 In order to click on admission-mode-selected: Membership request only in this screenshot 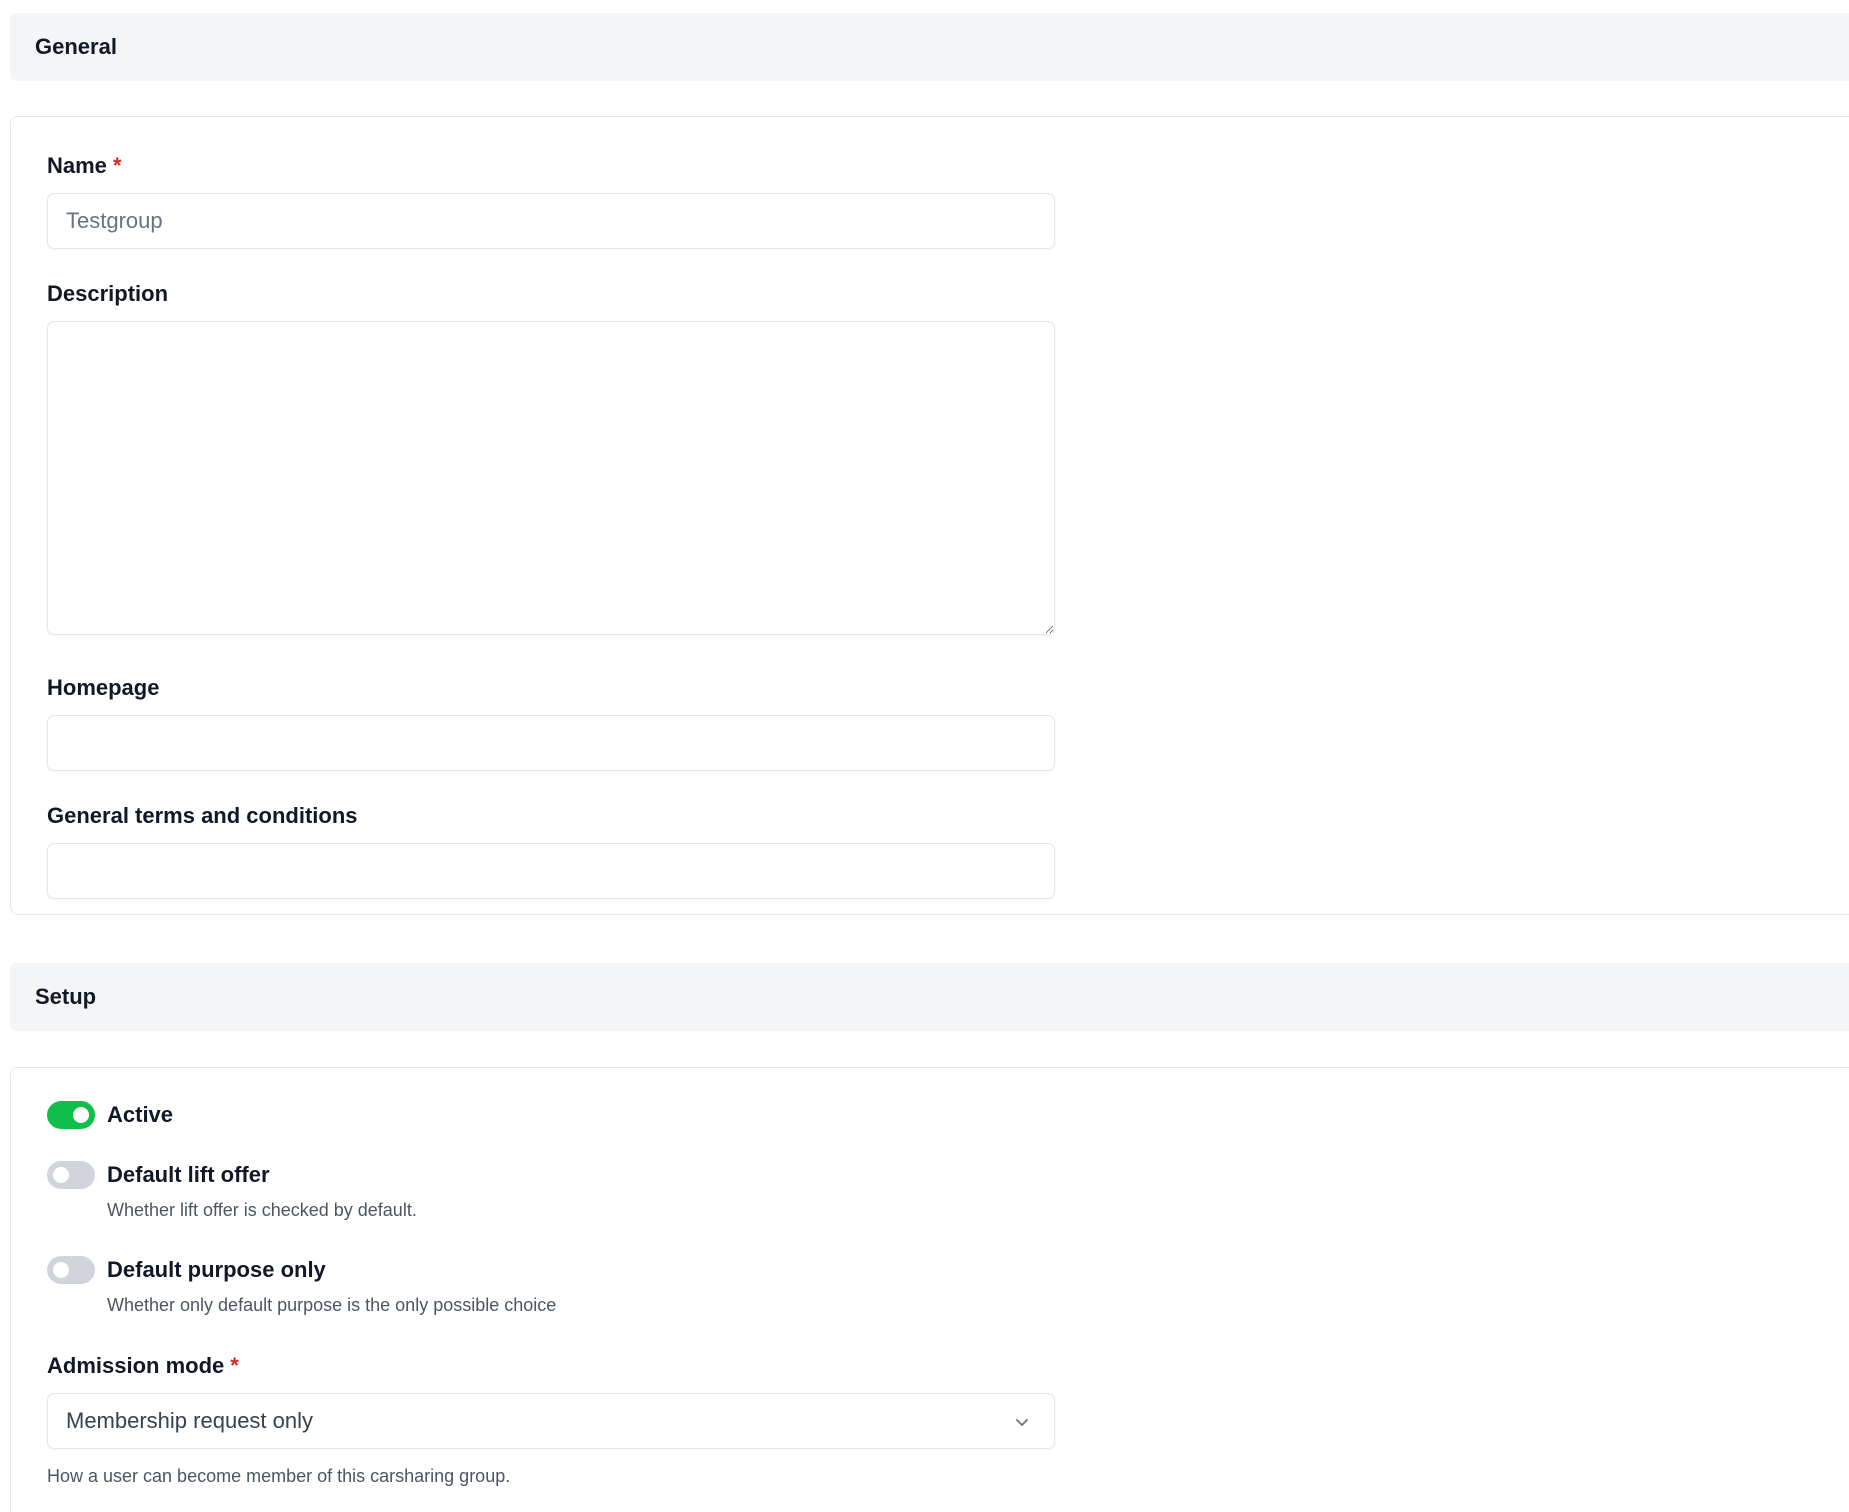, I will do `click(190, 1420)`.